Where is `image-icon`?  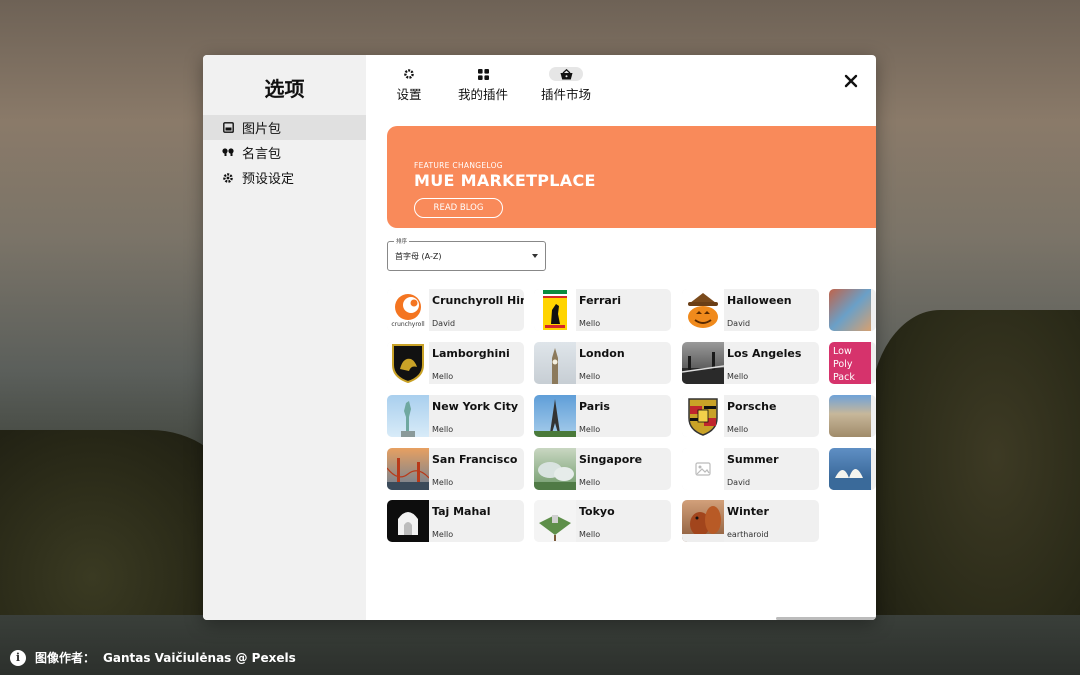 image-icon is located at coordinates (228, 128).